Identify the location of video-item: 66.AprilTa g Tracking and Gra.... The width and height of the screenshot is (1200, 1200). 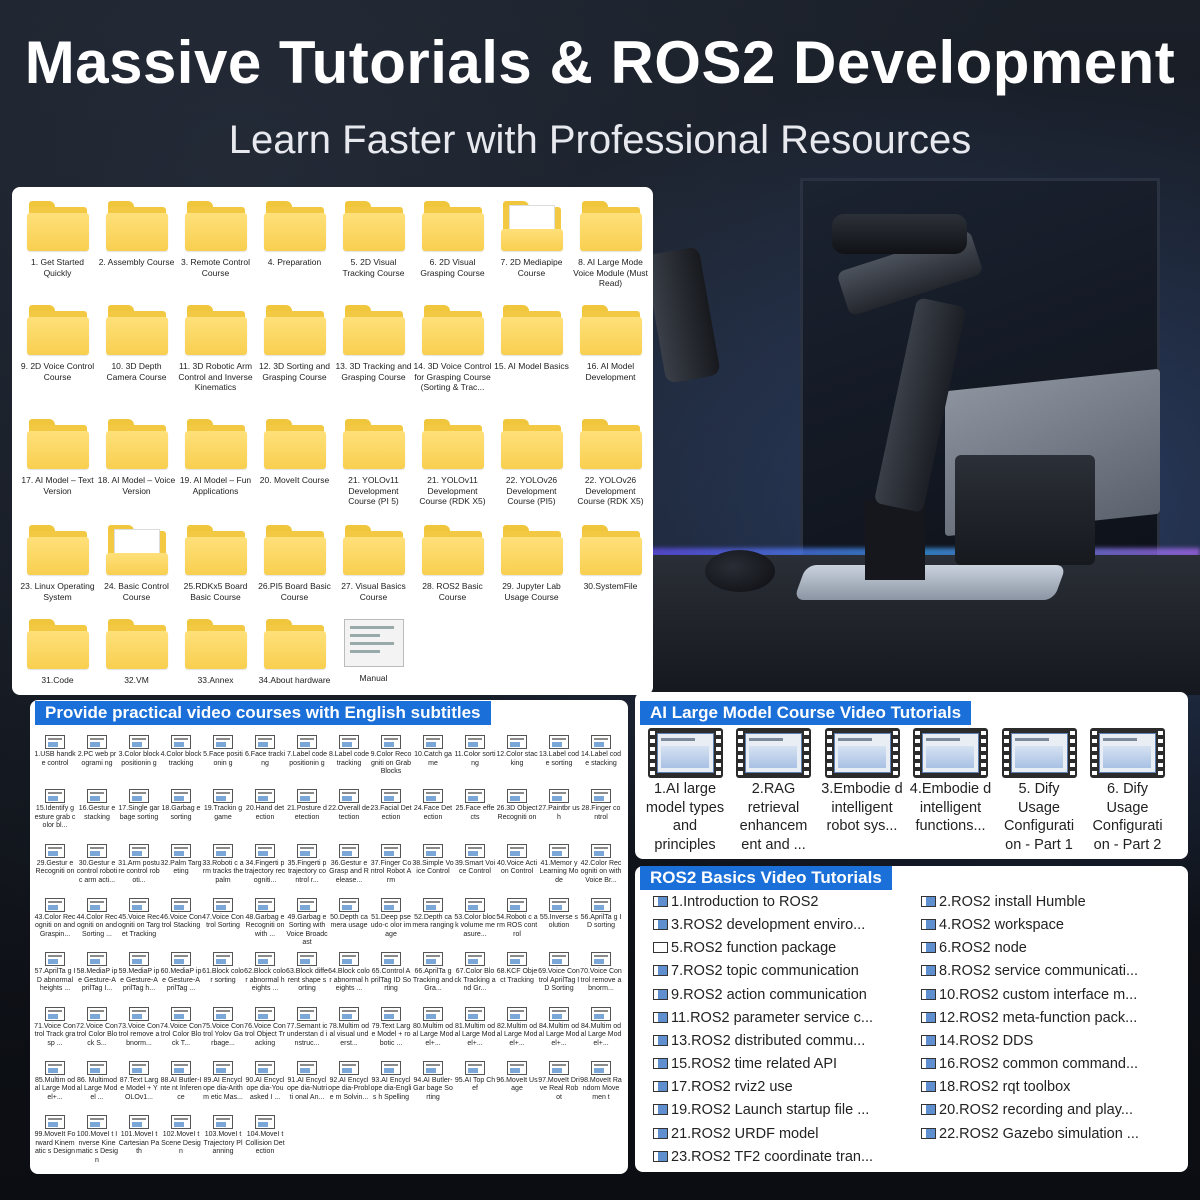
(433, 978).